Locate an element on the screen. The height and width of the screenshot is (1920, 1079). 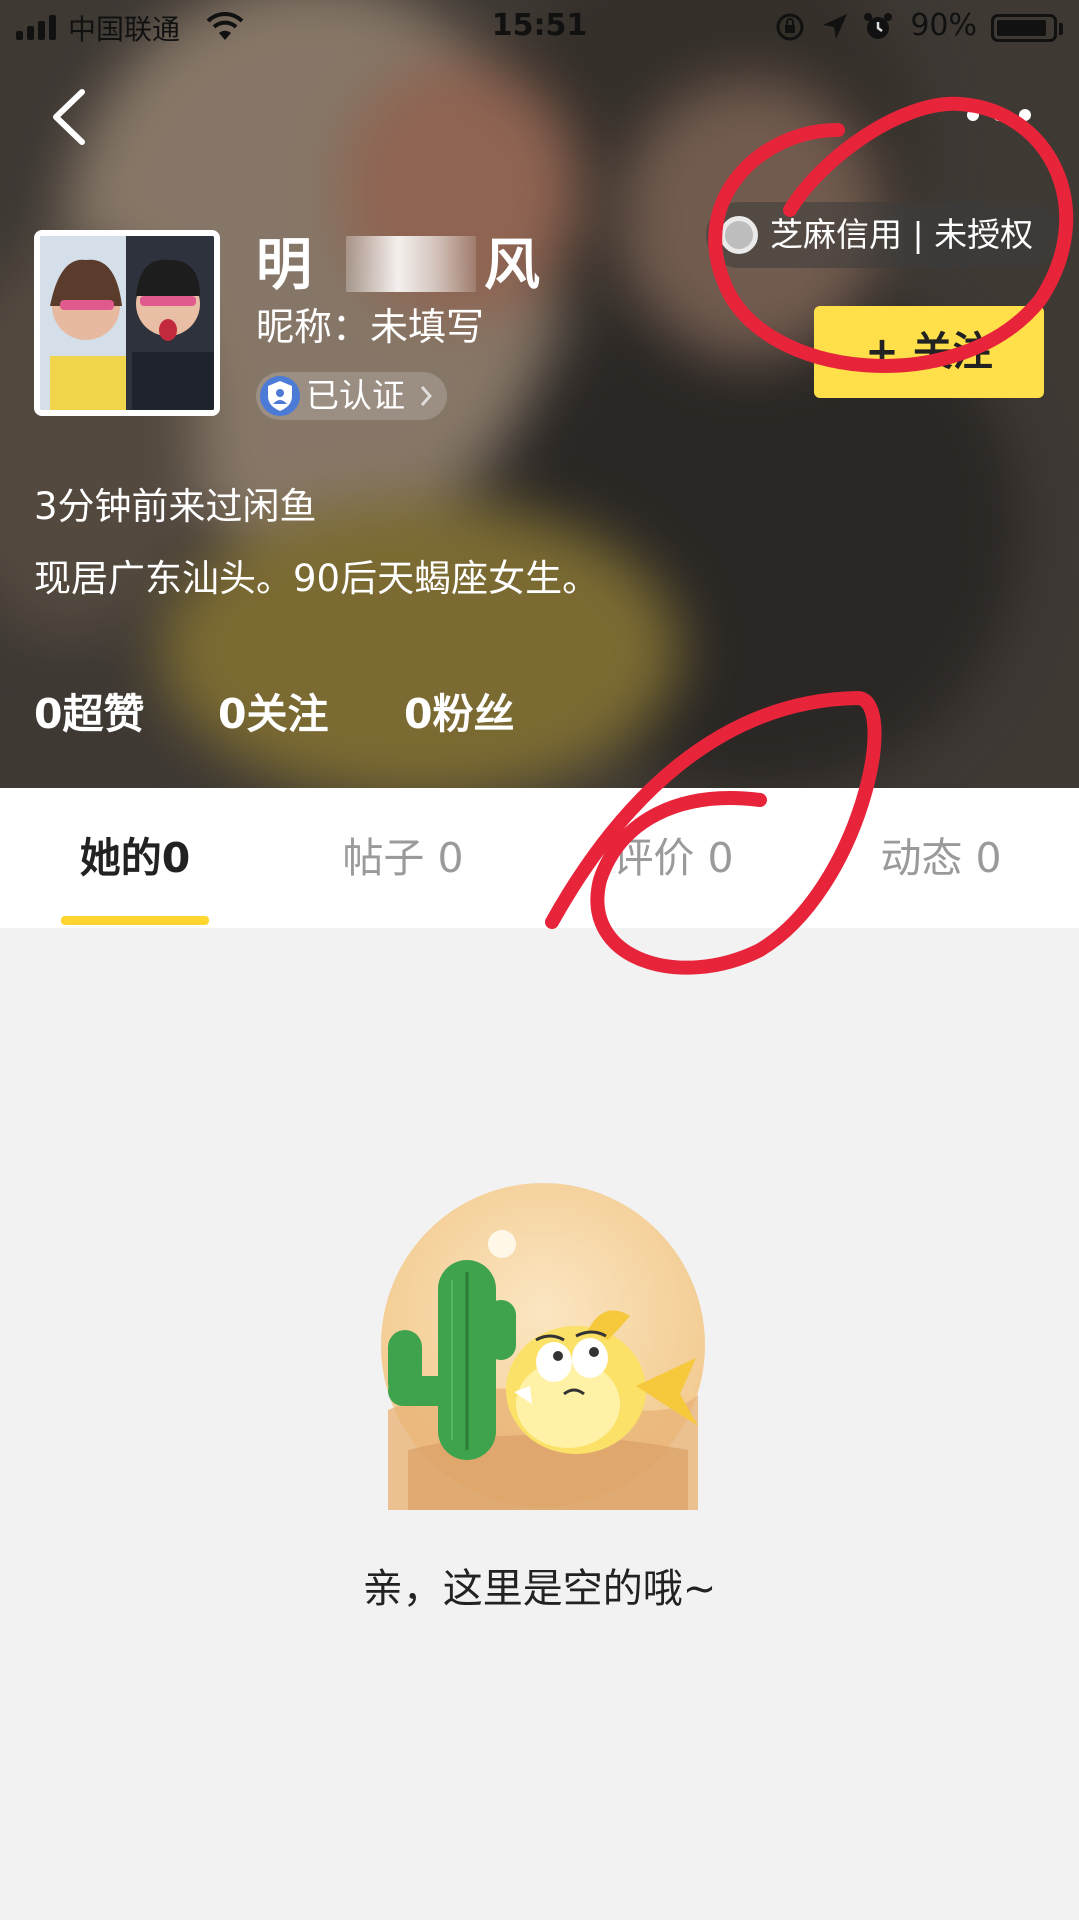
verified-user-icon is located at coordinates (280, 396).